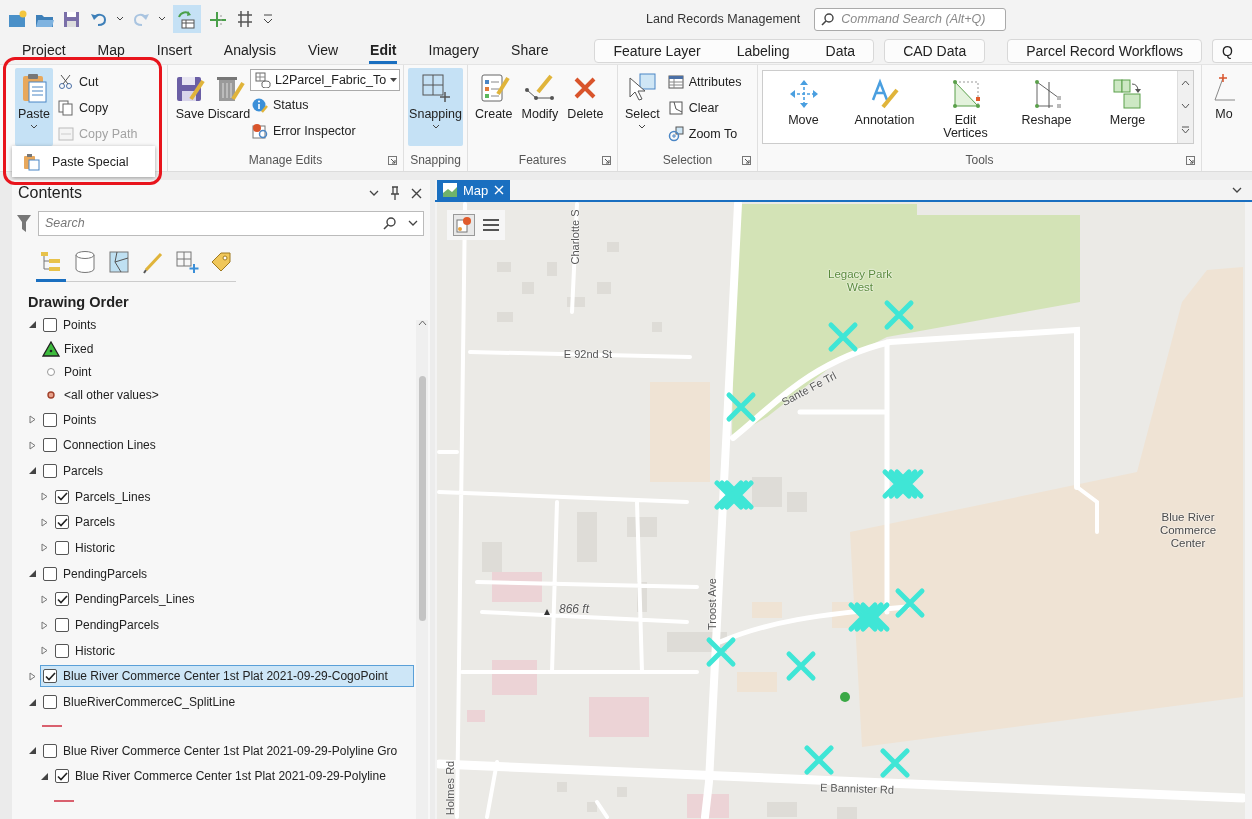  I want to click on command-button: Error Inspector, so click(325, 130).